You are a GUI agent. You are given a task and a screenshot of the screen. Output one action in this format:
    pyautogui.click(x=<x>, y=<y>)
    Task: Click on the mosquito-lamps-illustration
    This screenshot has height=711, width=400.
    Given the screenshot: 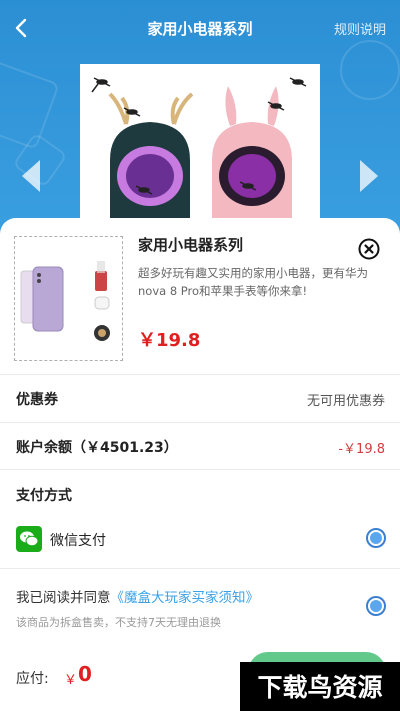 What is the action you would take?
    pyautogui.click(x=199, y=158)
    